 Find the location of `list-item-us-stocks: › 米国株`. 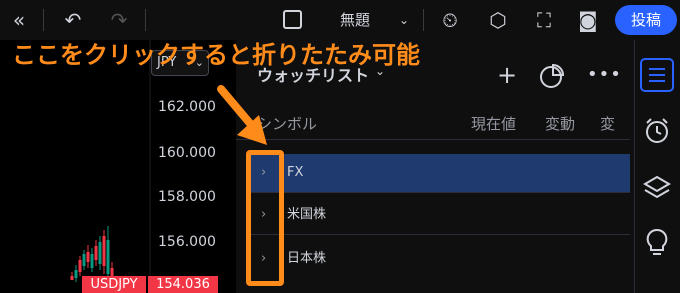

list-item-us-stocks: › 米国株 is located at coordinates (438, 215).